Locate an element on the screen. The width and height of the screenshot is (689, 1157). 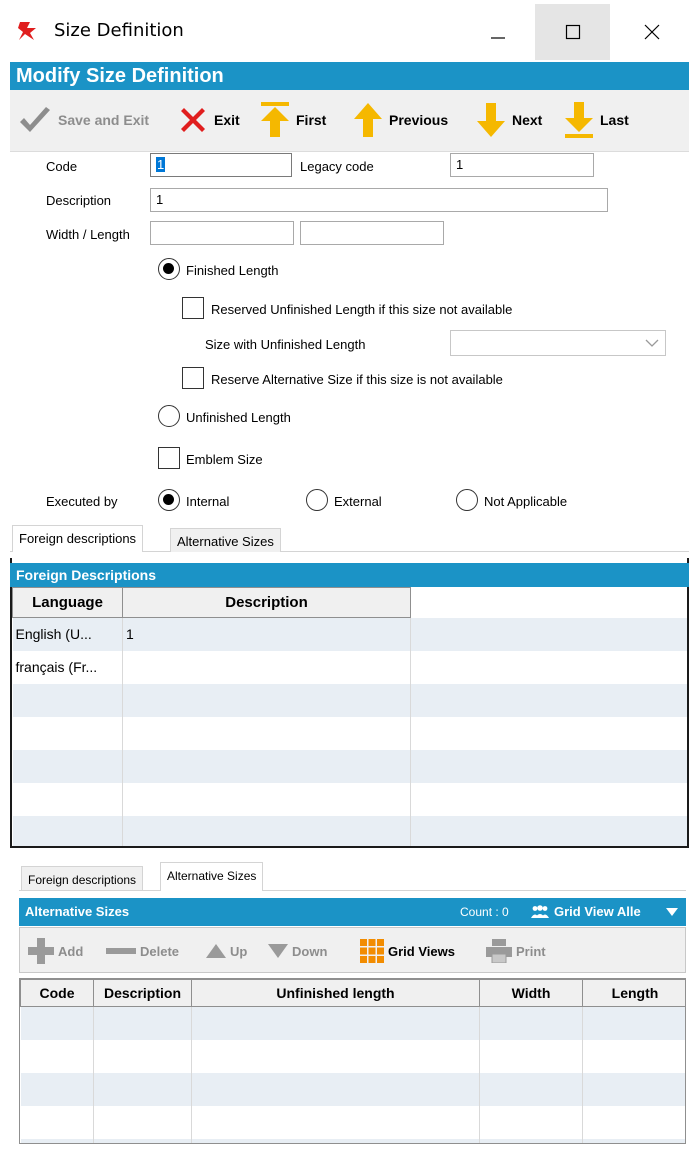
emblem-size-label: Emblem Size is located at coordinates (224, 459).